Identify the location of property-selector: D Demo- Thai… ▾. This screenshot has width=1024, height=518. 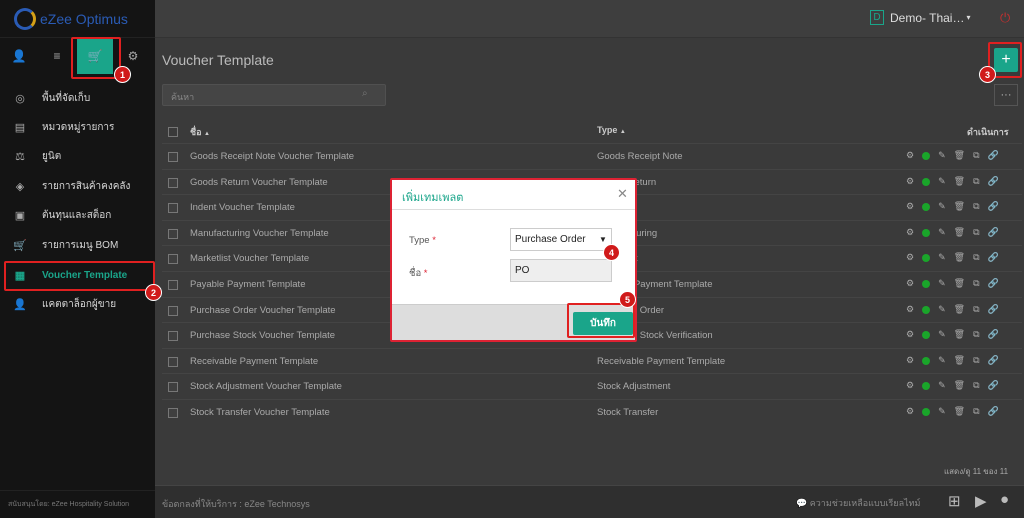
(920, 17).